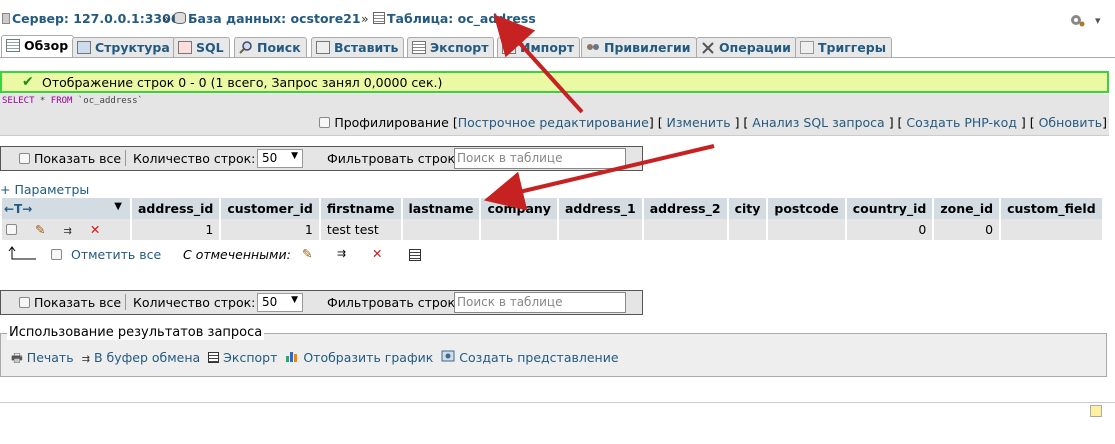 The height and width of the screenshot is (444, 1115). I want to click on insert-icon, so click(323, 47).